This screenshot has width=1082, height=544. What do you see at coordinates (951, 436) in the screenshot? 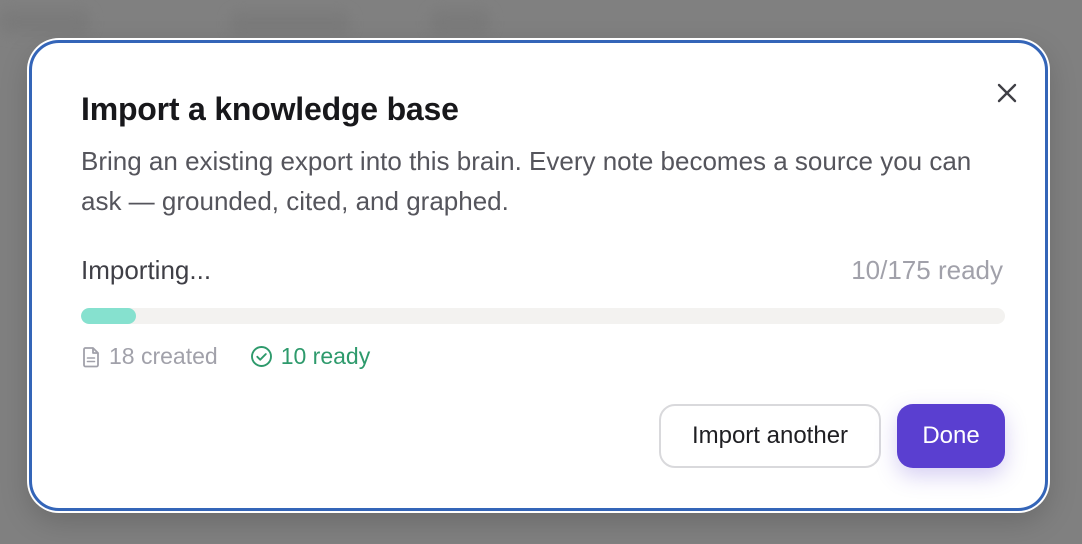
I see `done-button: Done` at bounding box center [951, 436].